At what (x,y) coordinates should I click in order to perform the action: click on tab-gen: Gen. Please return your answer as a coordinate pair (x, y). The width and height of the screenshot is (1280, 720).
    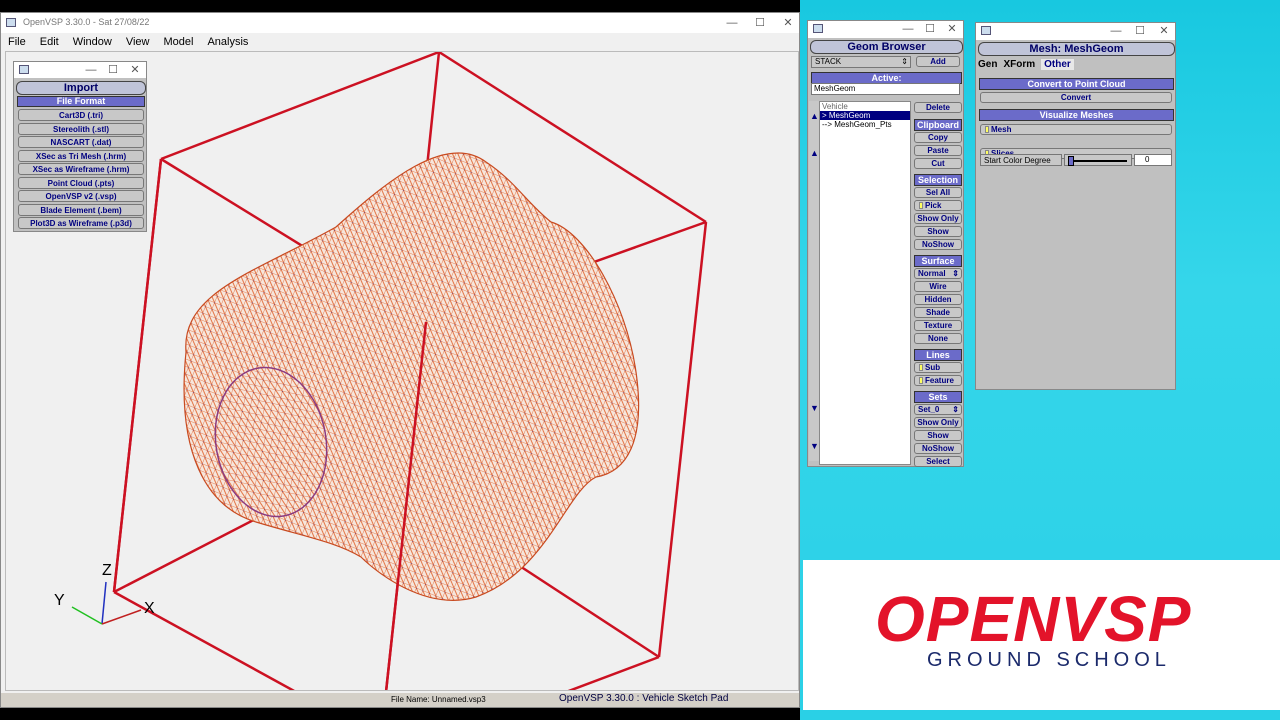
    Looking at the image, I should click on (987, 64).